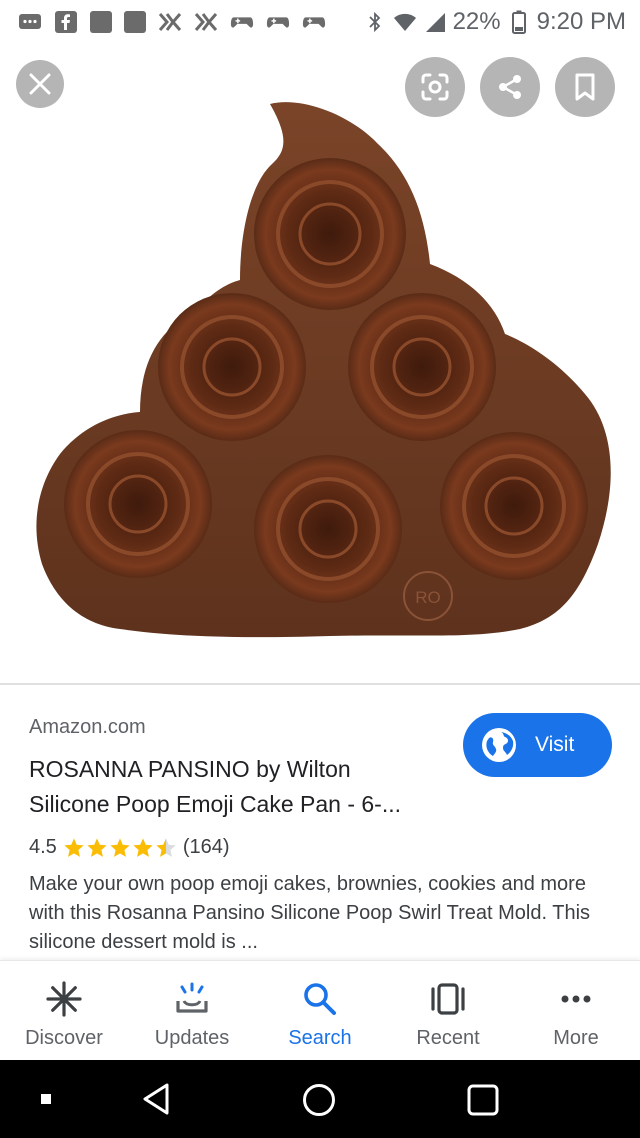 The width and height of the screenshot is (640, 1138). I want to click on overview-dot-button, so click(46, 1099).